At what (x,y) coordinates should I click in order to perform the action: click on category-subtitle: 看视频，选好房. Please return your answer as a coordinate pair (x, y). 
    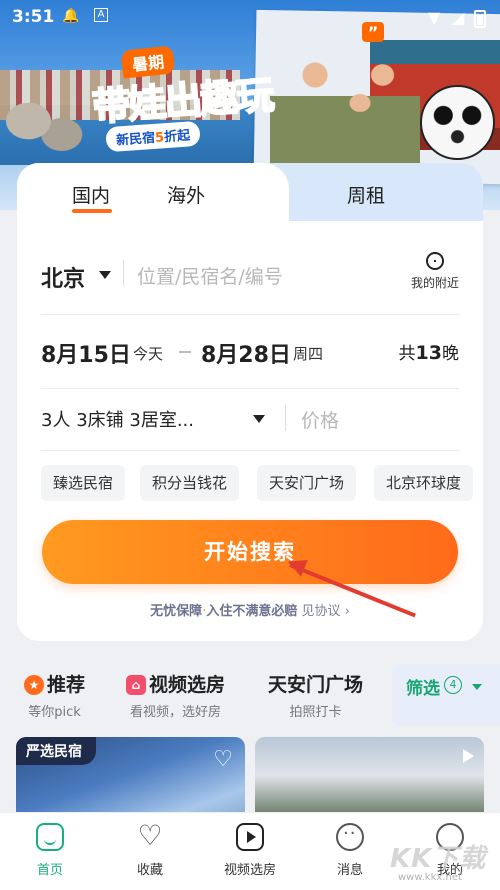
    Looking at the image, I should click on (176, 712).